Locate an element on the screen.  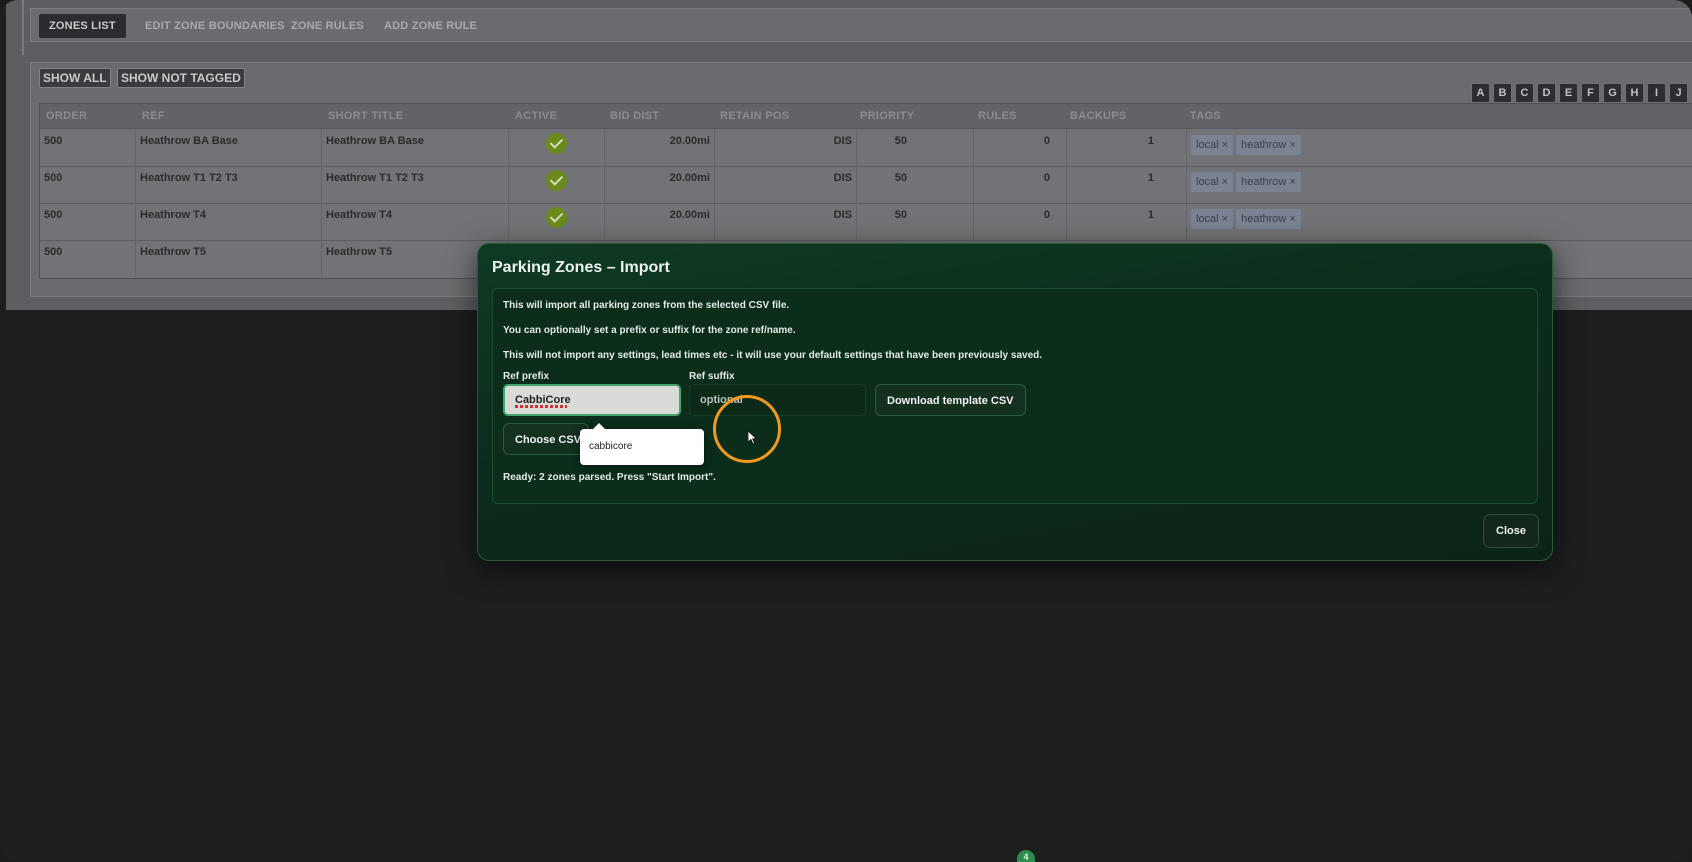
alpha-i: I is located at coordinates (1656, 93).